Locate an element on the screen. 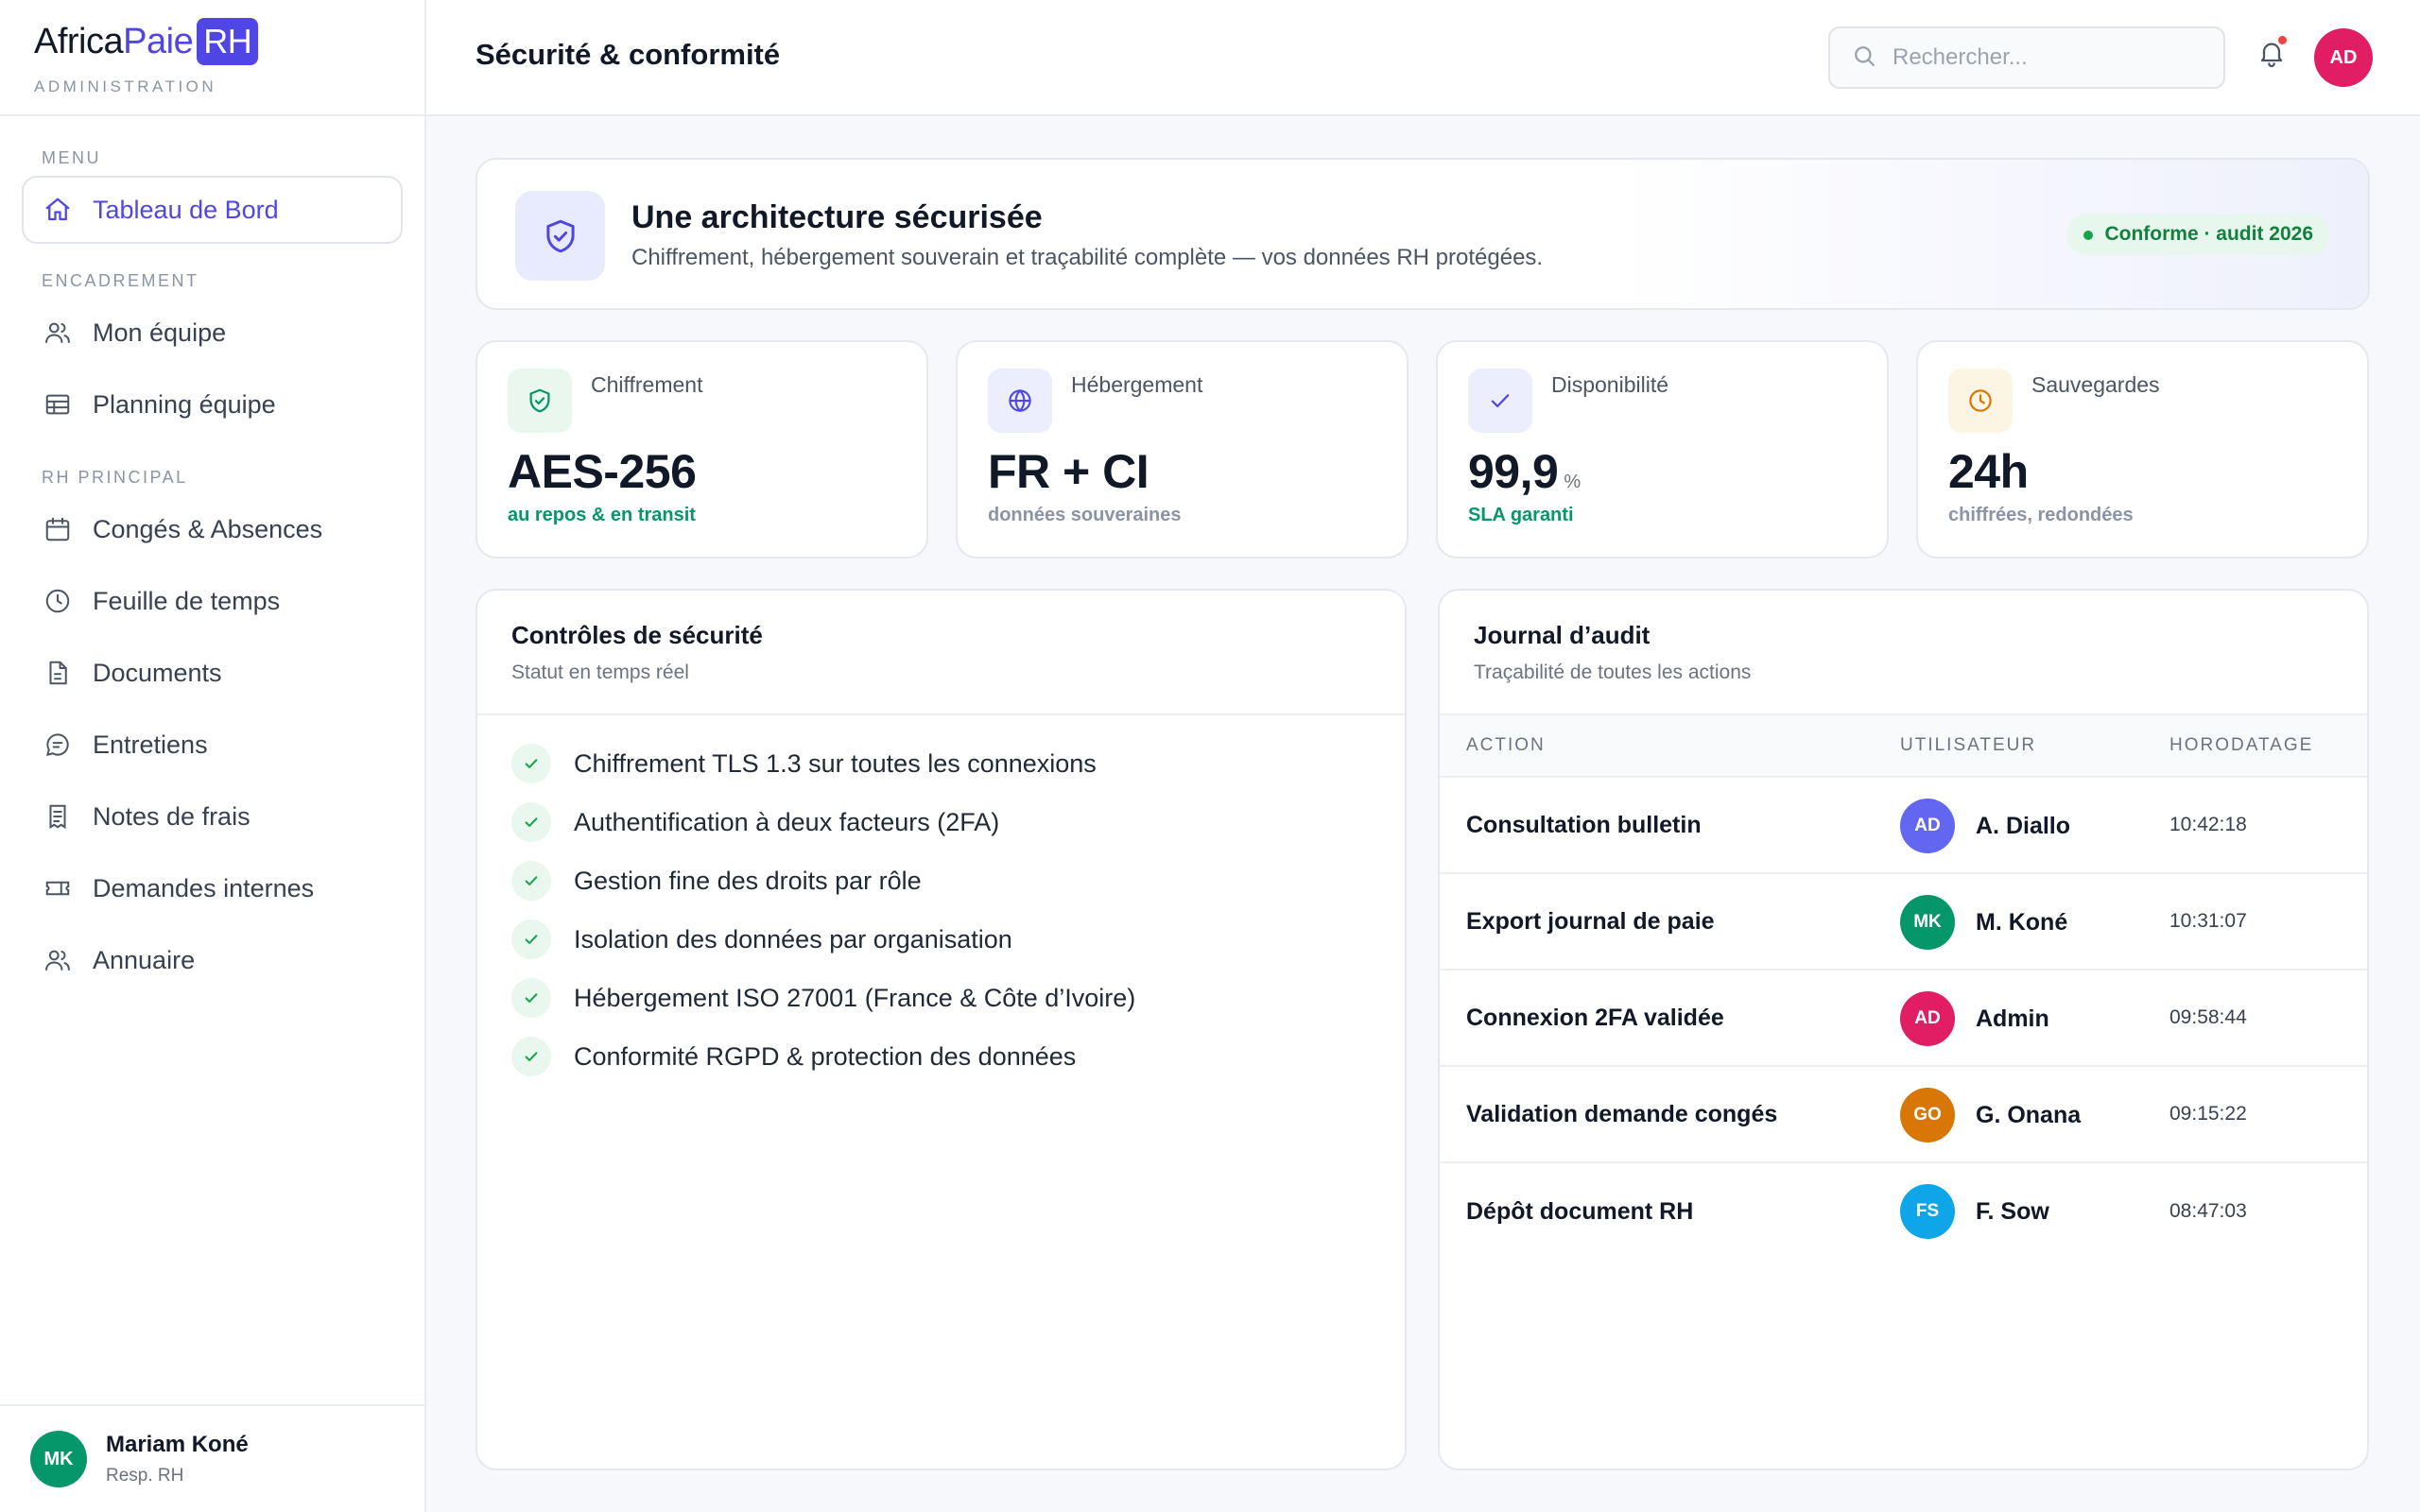  sidebar-item-planning-equipe: Planning équipe is located at coordinates (212, 404).